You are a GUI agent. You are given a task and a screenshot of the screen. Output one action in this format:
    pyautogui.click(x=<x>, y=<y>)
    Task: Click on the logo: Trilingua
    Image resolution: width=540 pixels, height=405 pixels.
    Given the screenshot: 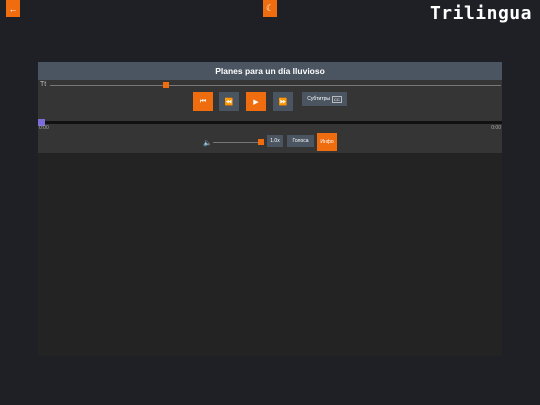 What is the action you would take?
    pyautogui.click(x=480, y=13)
    